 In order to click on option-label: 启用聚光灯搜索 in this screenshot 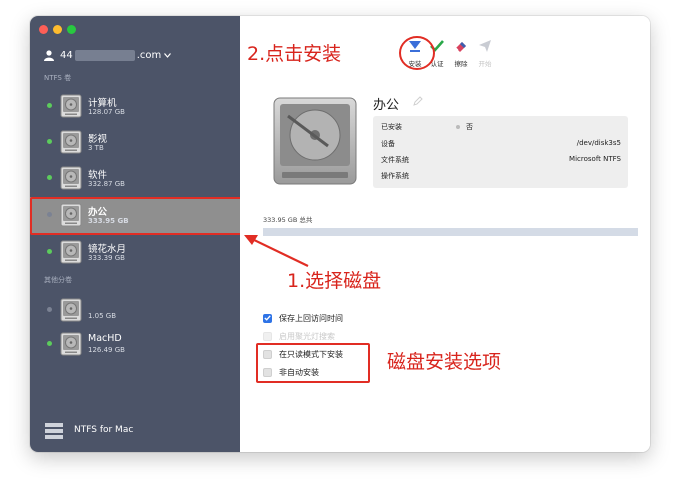, I will do `click(307, 336)`.